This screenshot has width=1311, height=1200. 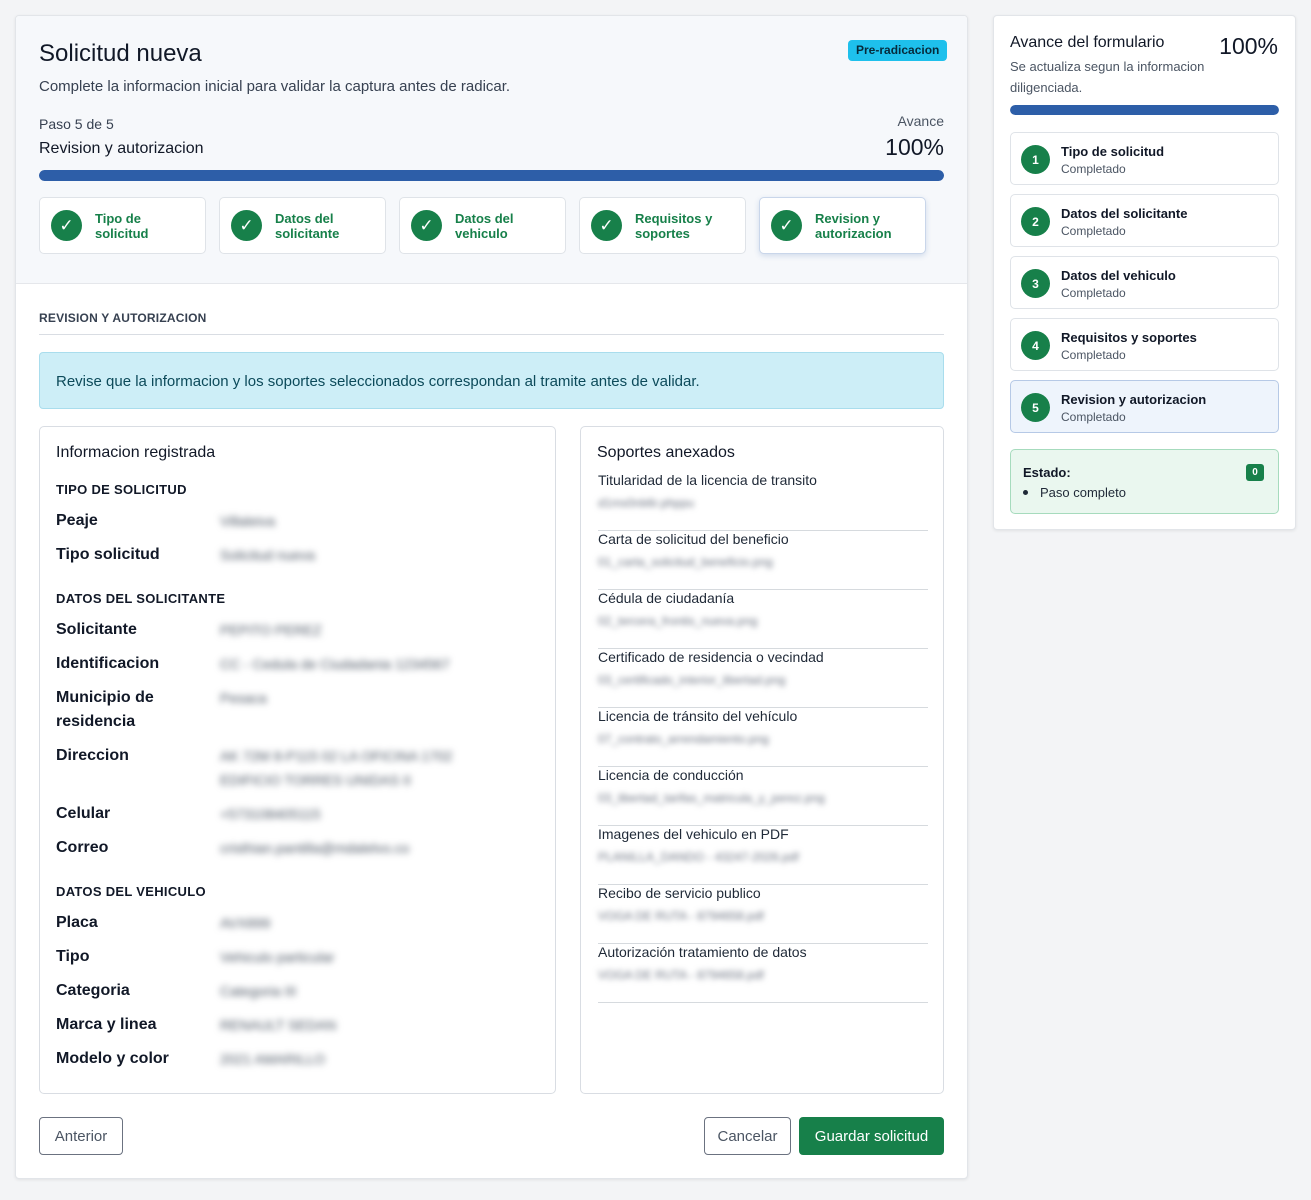 I want to click on cancel-button: Cancelar, so click(x=747, y=1136).